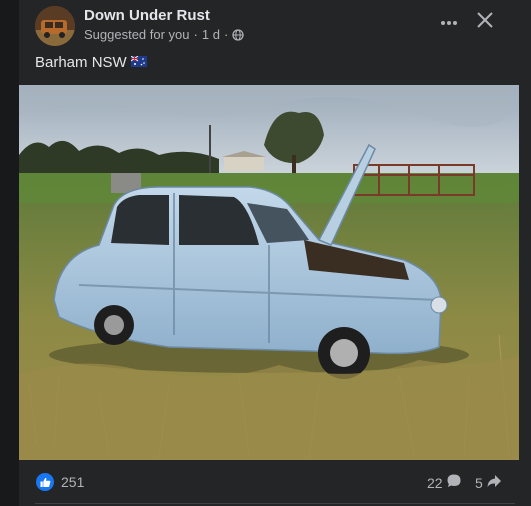 This screenshot has width=531, height=506. Describe the element at coordinates (238, 34) in the screenshot. I see `globe-icon` at that location.